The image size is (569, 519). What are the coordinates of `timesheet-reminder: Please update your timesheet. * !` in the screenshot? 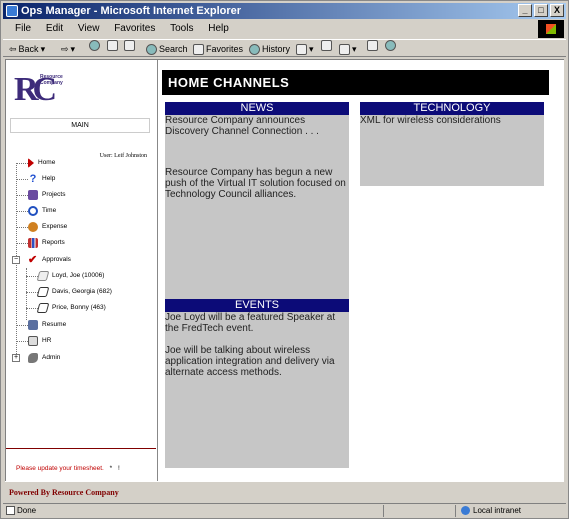 It's located at (68, 468).